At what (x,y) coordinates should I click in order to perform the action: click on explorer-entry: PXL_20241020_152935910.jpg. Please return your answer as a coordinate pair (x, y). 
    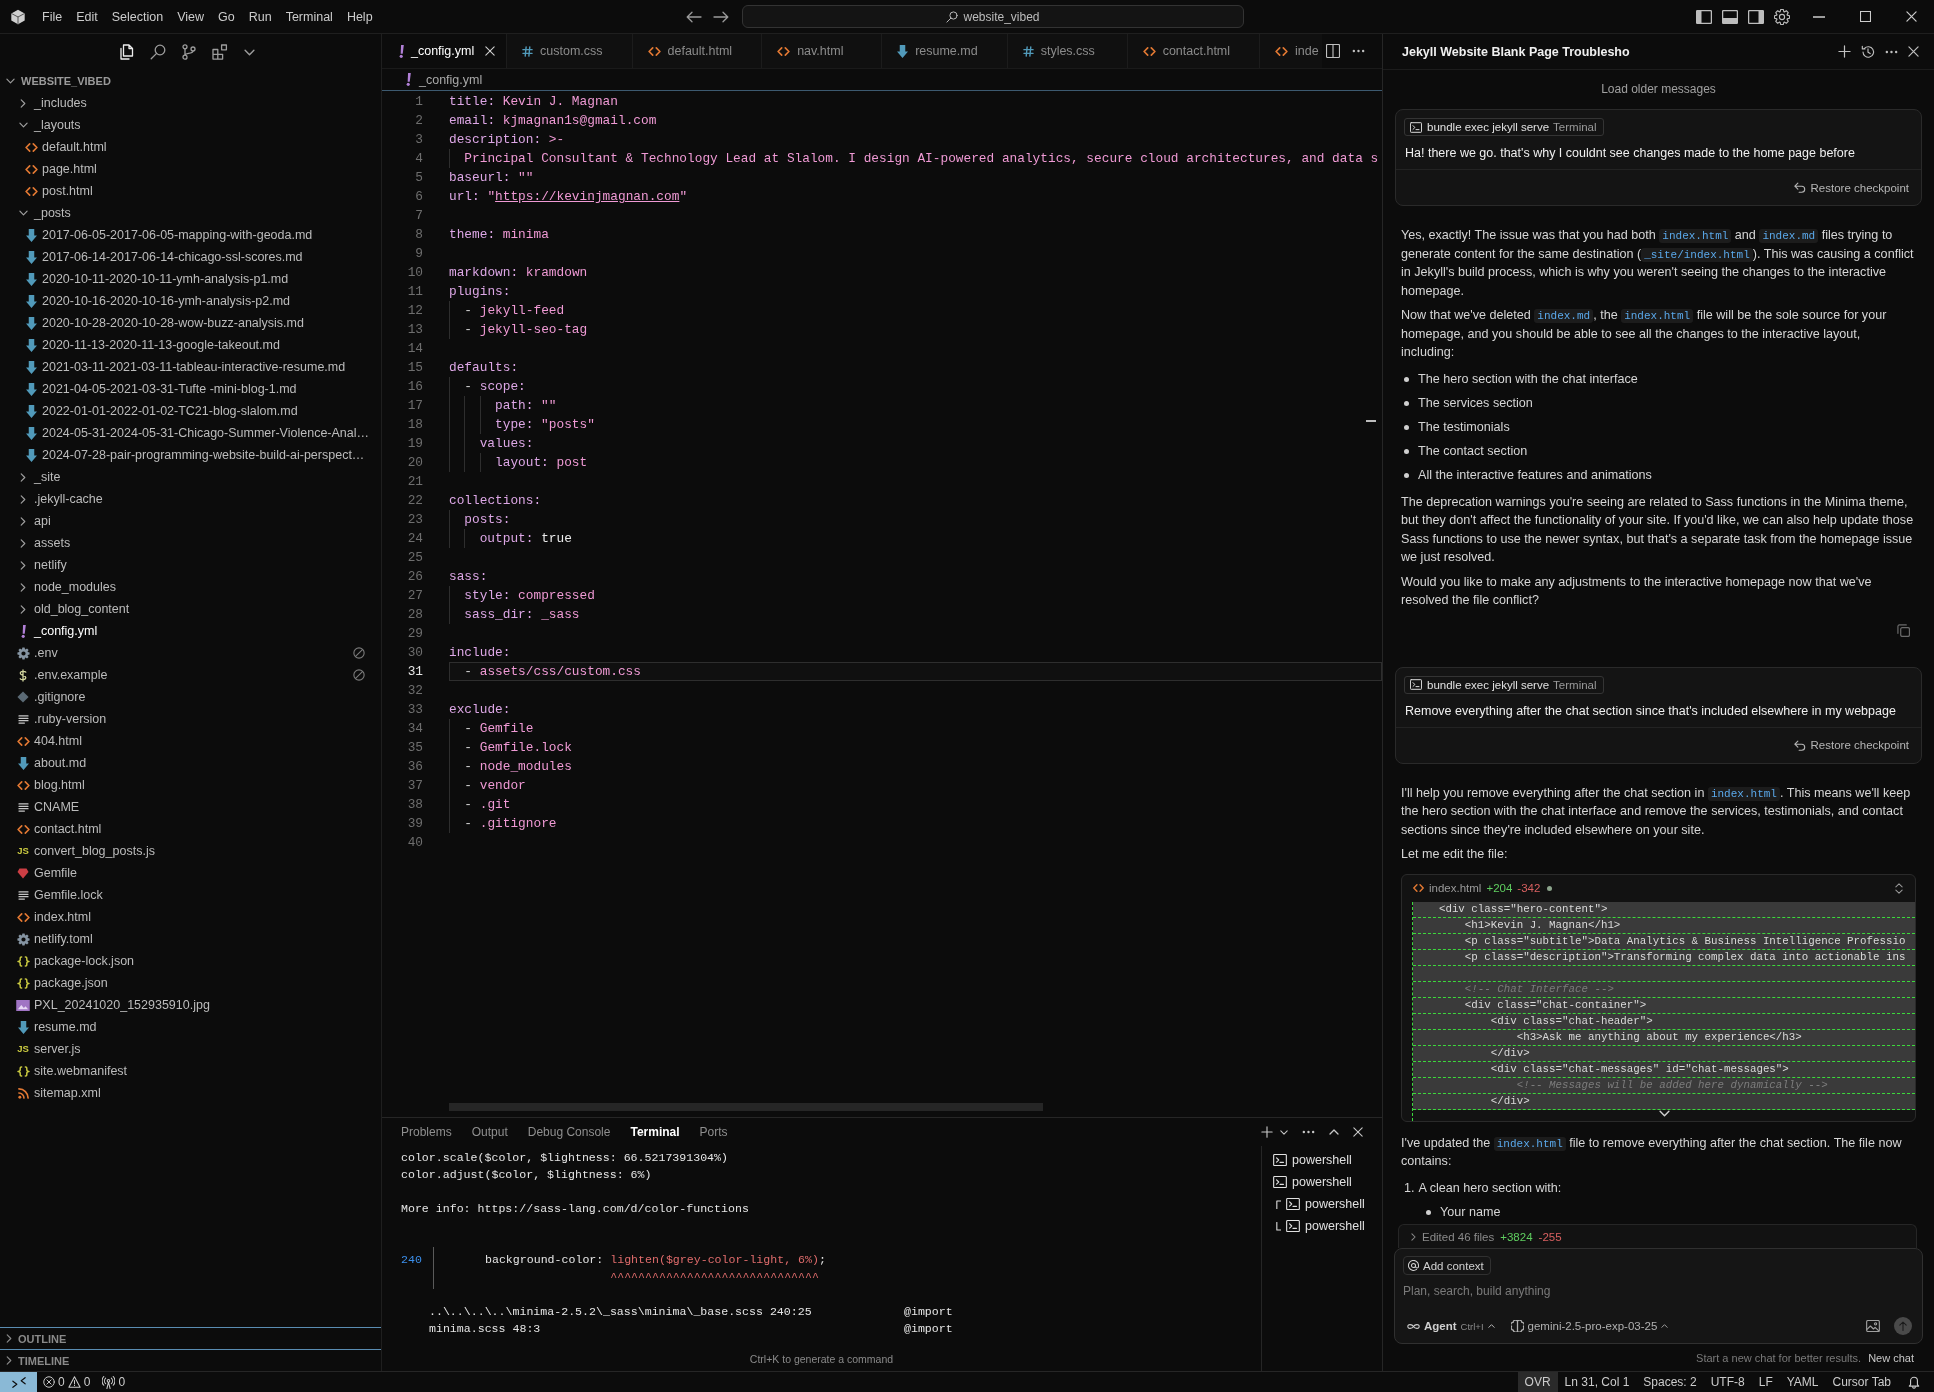
    Looking at the image, I should click on (190, 1005).